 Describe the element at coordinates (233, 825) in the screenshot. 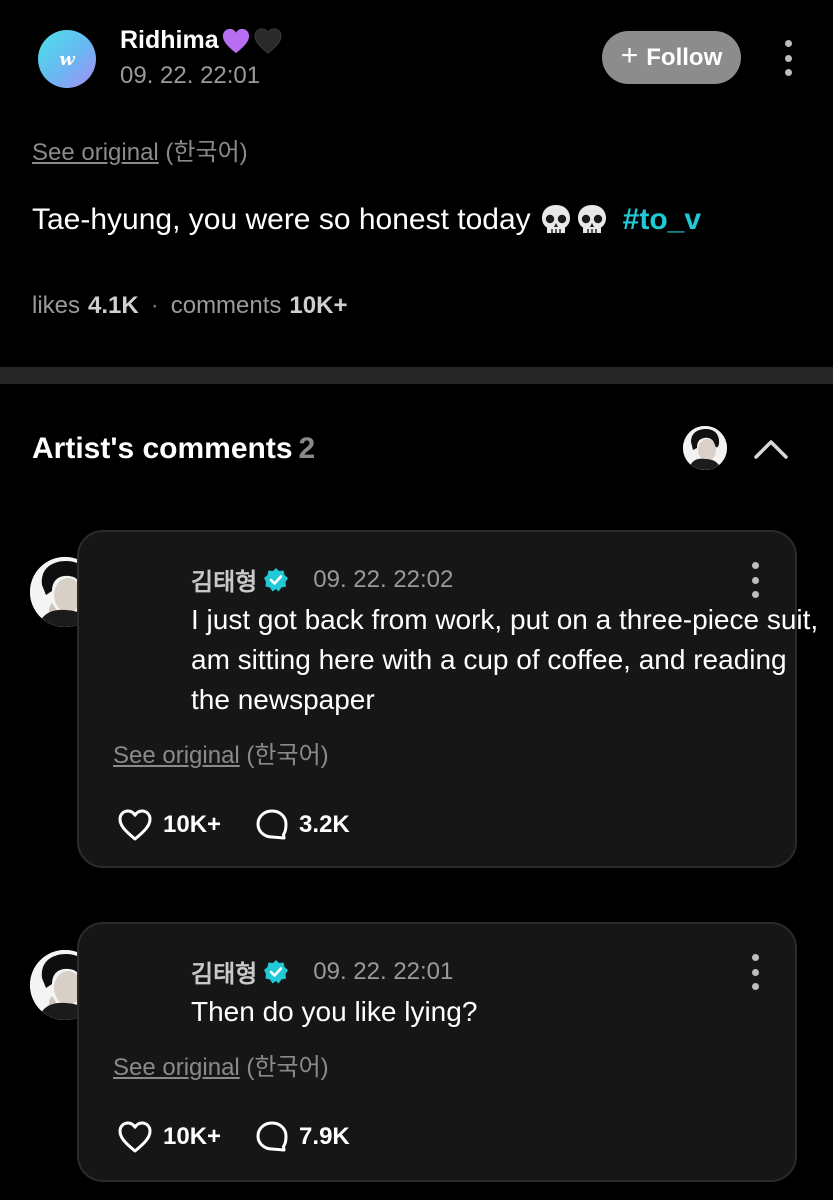

I see `comment-actions: 10K+ 3.2K` at that location.